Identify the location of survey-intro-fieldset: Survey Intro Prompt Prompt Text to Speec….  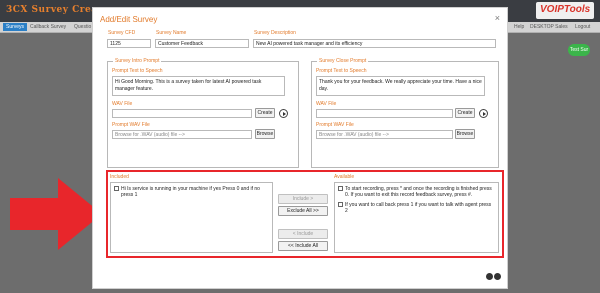
(203, 113).